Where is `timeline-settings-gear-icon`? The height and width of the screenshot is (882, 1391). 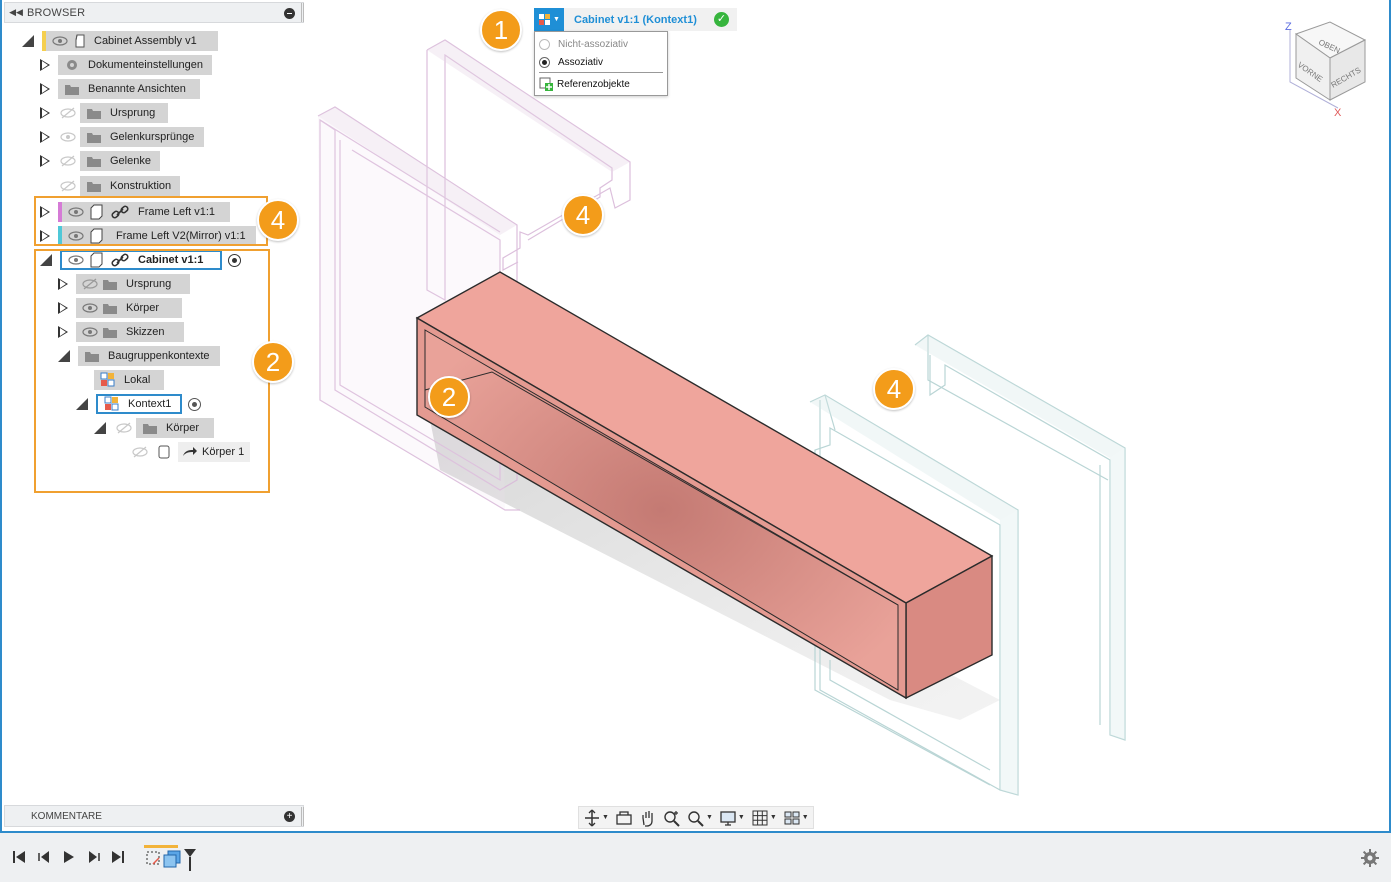
timeline-settings-gear-icon is located at coordinates (1370, 860).